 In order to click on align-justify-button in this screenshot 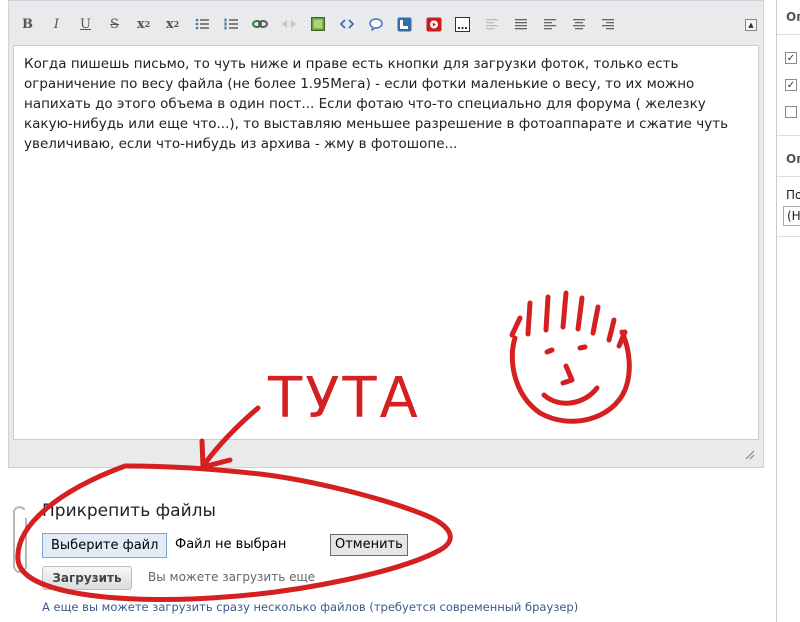, I will do `click(520, 24)`.